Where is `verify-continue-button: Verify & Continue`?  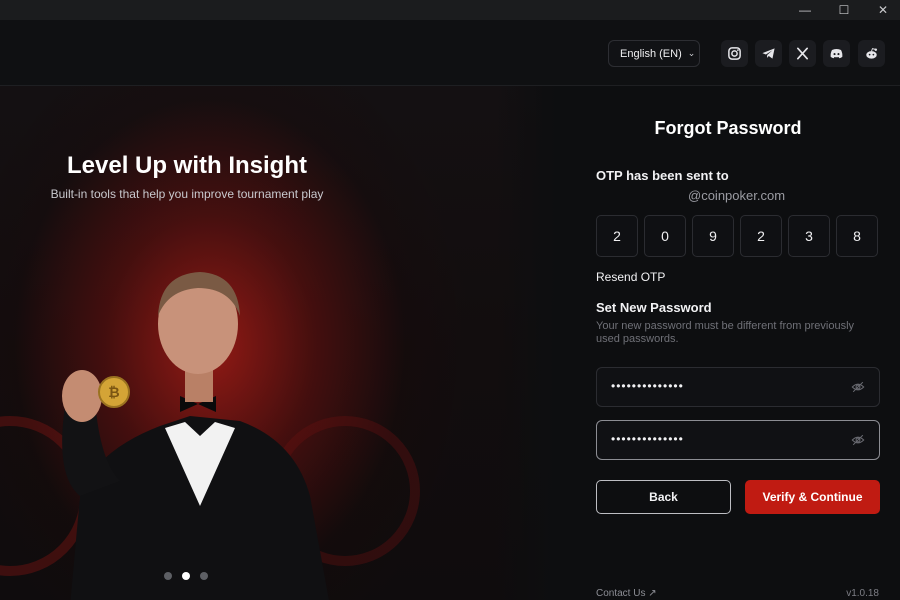
verify-continue-button: Verify & Continue is located at coordinates (812, 497).